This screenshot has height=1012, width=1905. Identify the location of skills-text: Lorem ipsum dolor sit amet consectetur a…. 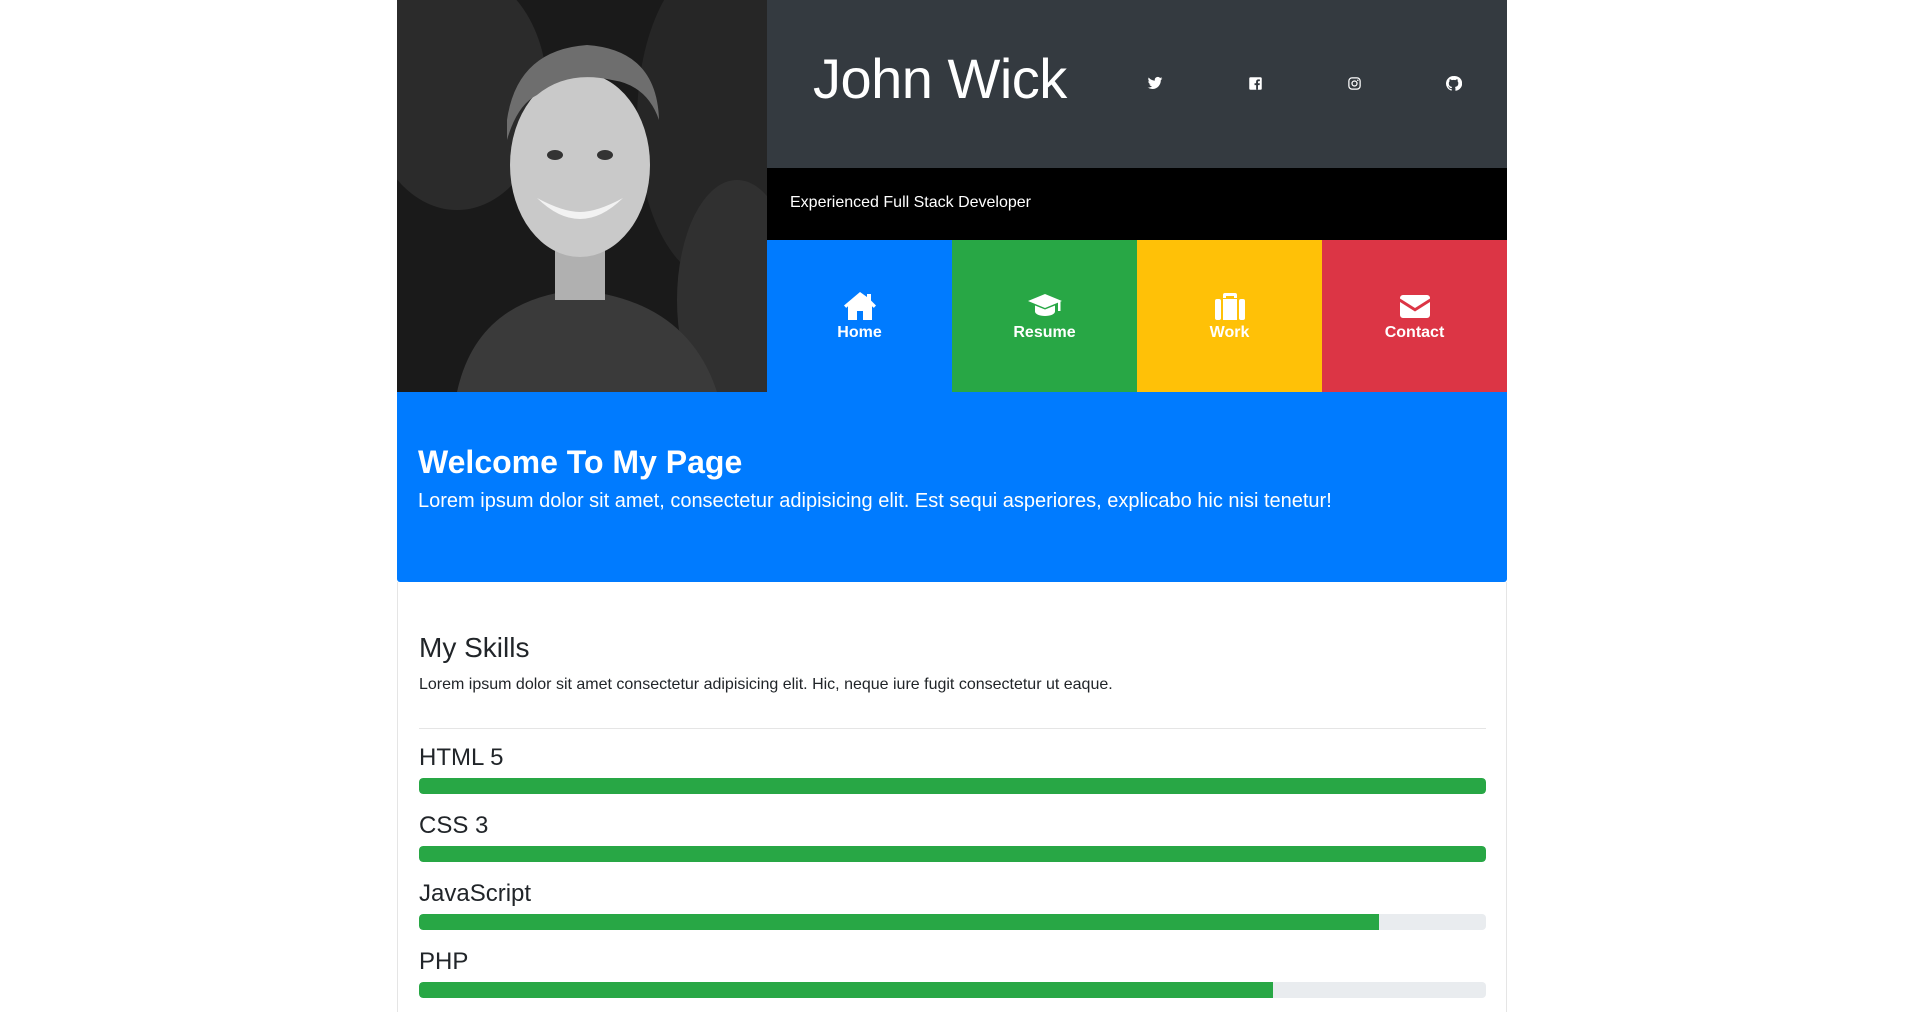
(766, 684).